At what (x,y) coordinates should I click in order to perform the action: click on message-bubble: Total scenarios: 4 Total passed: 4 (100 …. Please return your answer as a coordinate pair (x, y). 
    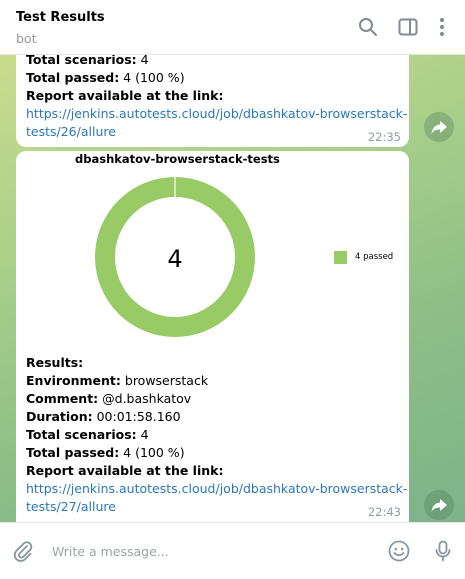
    Looking at the image, I should click on (212, 101).